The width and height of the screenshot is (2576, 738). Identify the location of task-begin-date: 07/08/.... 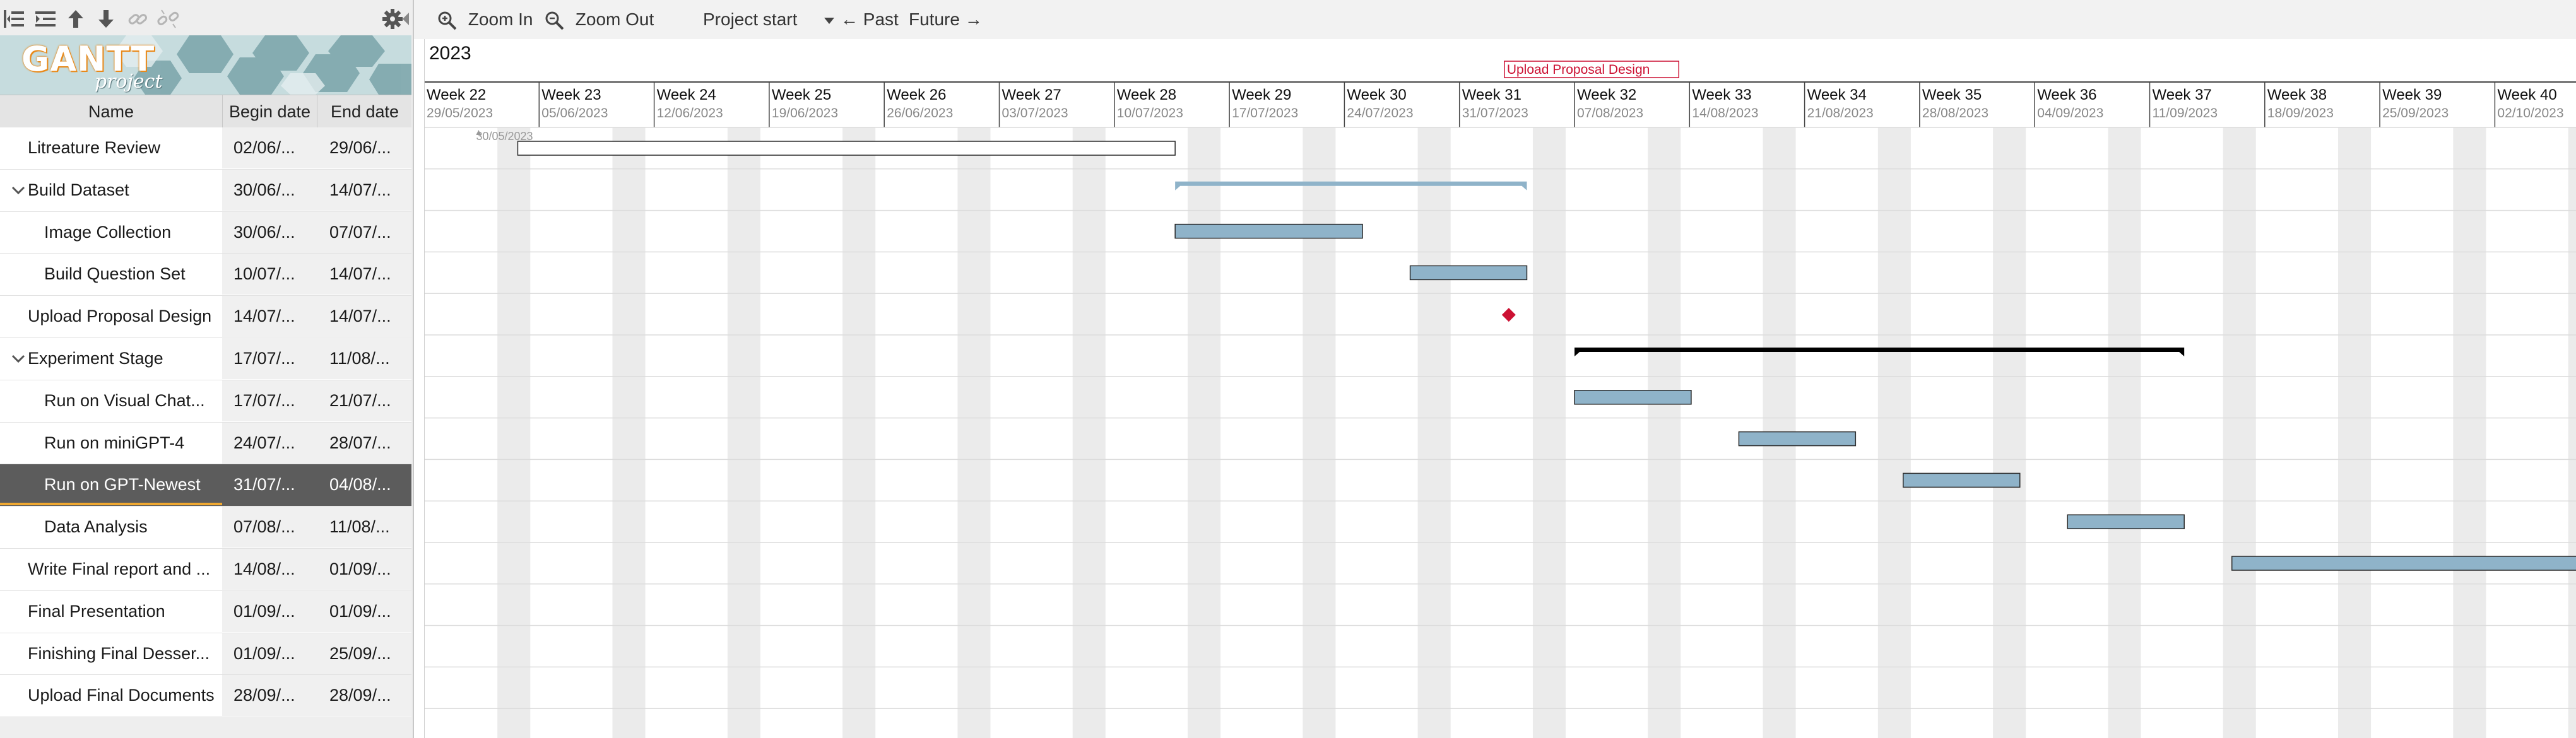
(269, 527).